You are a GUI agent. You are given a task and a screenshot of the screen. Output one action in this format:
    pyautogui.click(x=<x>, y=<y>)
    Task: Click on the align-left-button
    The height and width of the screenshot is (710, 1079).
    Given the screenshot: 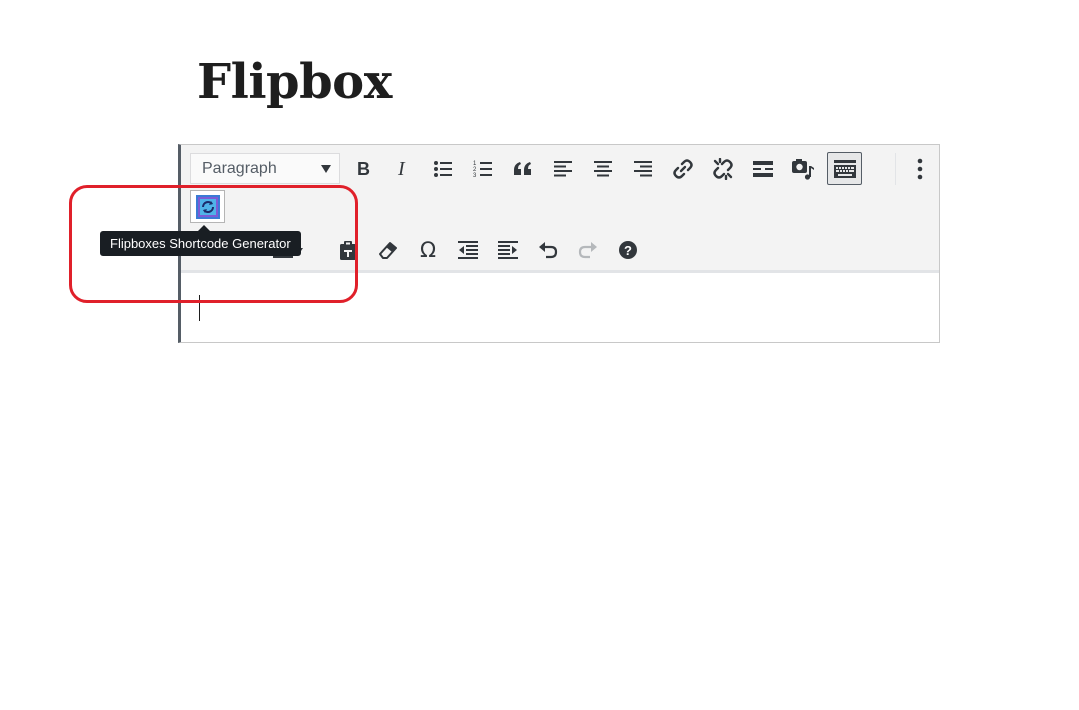 What is the action you would take?
    pyautogui.click(x=563, y=169)
    